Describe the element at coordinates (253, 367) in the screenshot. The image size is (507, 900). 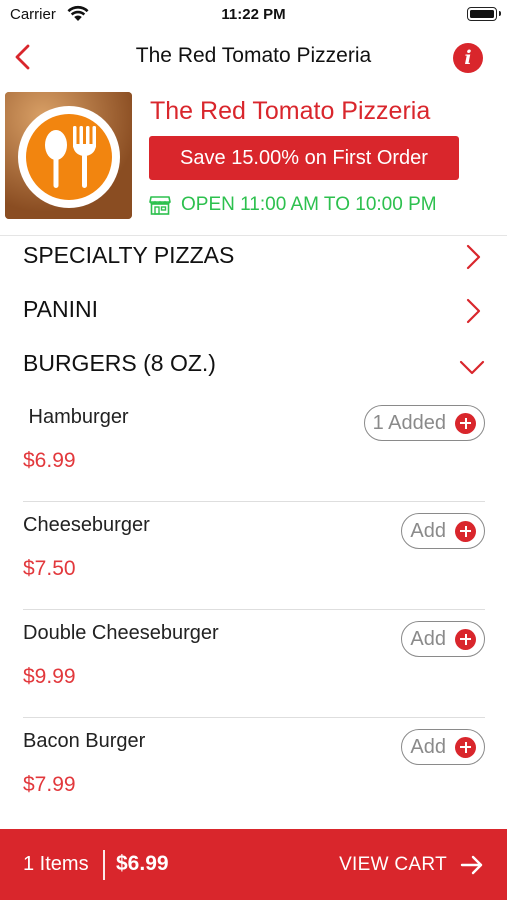
I see `category-burgers: BURGERS (8 OZ.)` at that location.